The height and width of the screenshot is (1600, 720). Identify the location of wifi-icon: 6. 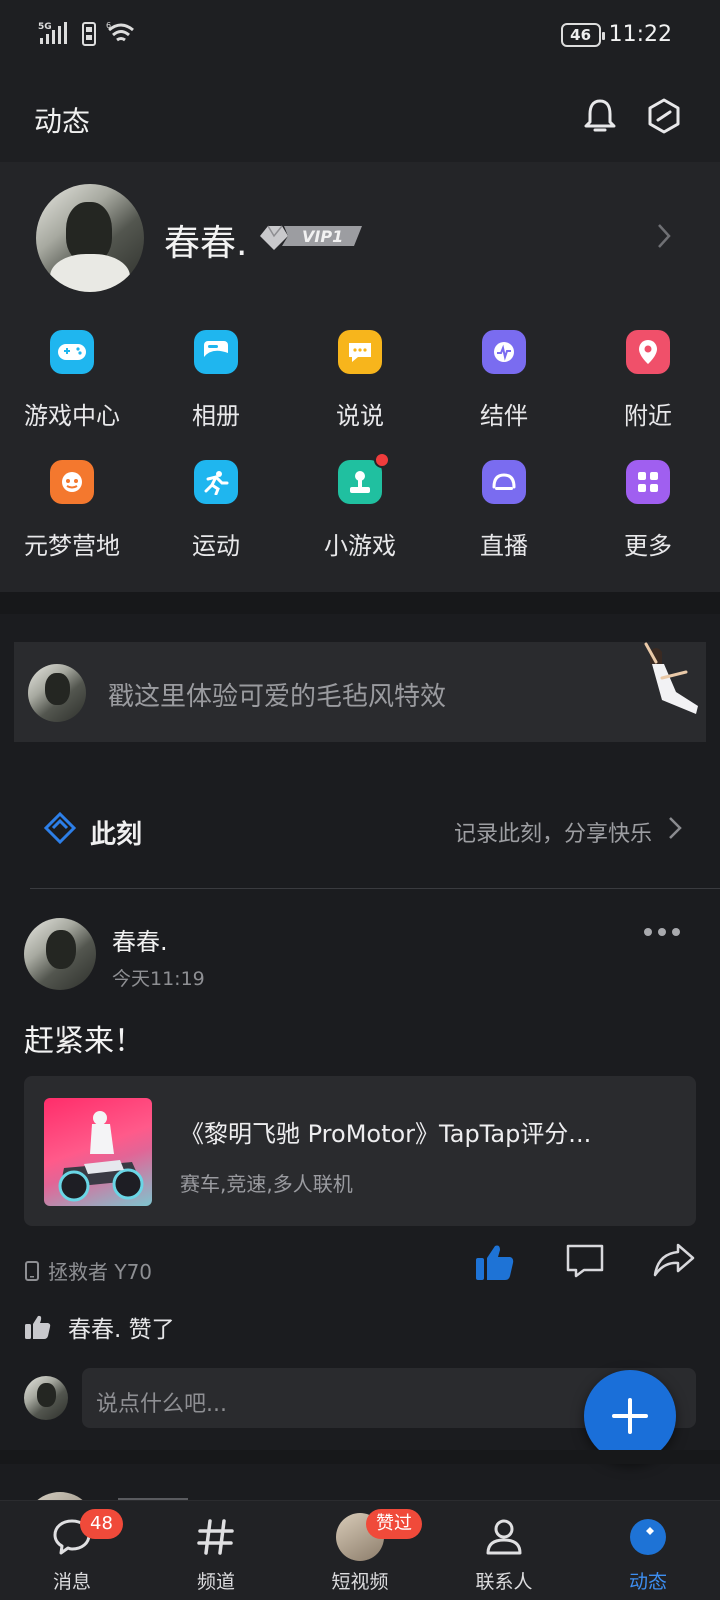
(120, 31).